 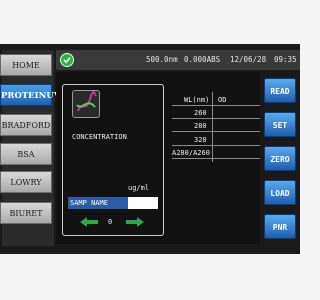 What do you see at coordinates (139, 188) in the screenshot?
I see `unit-label: ug/ml` at bounding box center [139, 188].